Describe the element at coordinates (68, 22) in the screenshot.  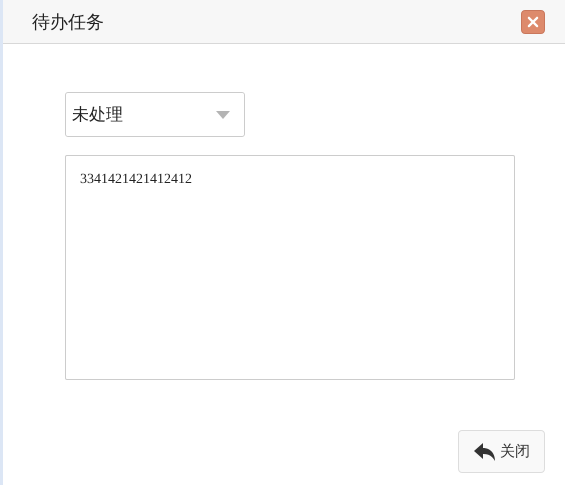
I see `window-title: 待办任务` at that location.